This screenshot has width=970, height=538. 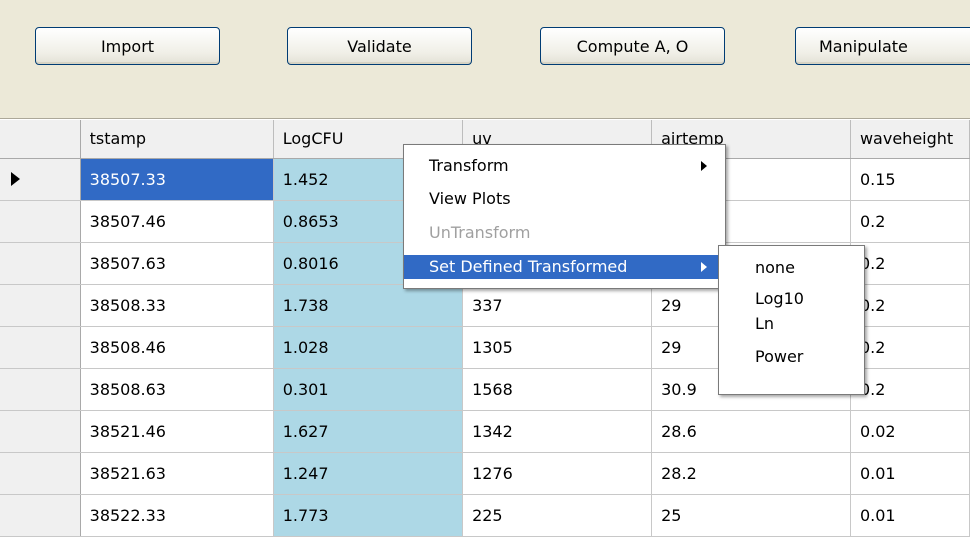 I want to click on table-cell: 0.02, so click(x=910, y=431).